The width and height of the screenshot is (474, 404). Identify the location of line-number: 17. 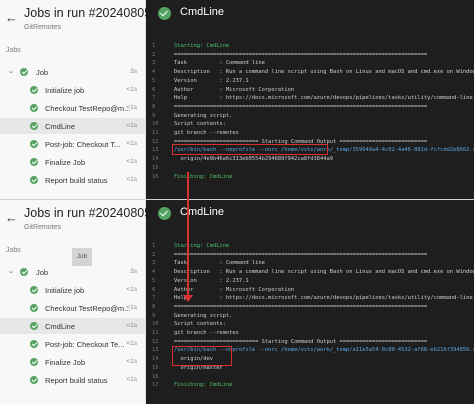
(155, 385).